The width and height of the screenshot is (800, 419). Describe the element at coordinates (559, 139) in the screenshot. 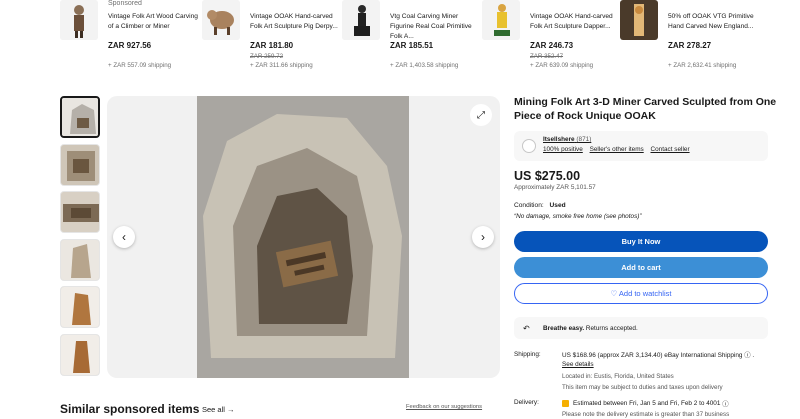

I see `seller-name-link: Itsellshere` at that location.